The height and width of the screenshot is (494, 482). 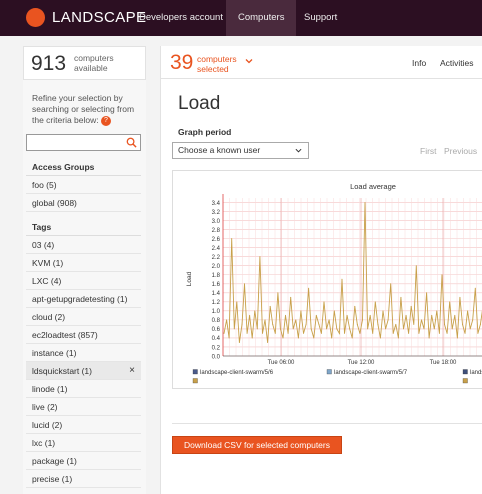 I want to click on search-input, so click(x=83, y=142).